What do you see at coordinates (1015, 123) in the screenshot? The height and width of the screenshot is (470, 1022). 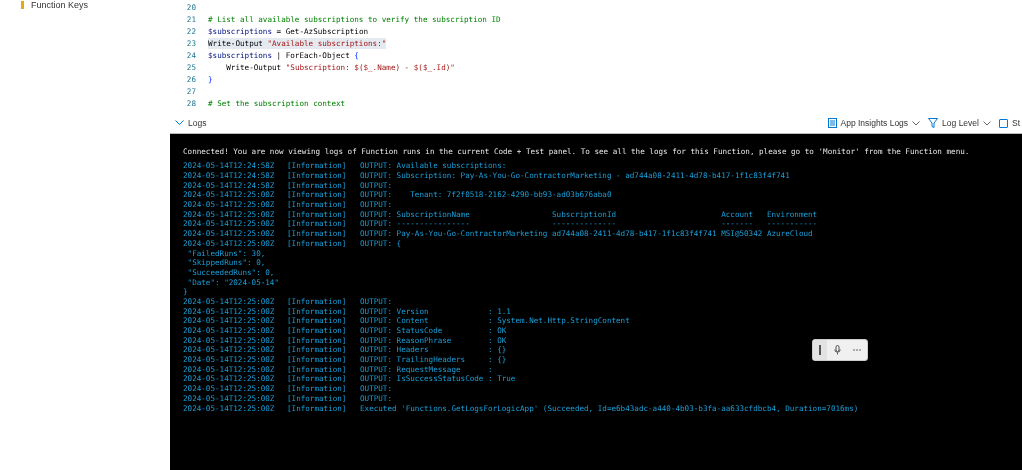 I see `checkbox-label: St` at bounding box center [1015, 123].